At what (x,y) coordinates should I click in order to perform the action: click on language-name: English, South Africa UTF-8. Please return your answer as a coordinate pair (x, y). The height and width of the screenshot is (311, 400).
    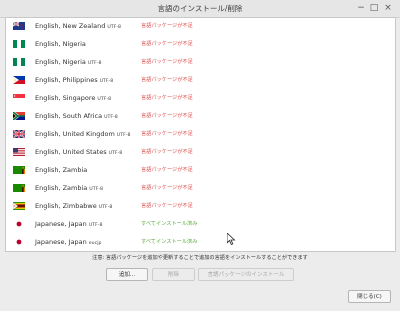
    Looking at the image, I should click on (76, 116).